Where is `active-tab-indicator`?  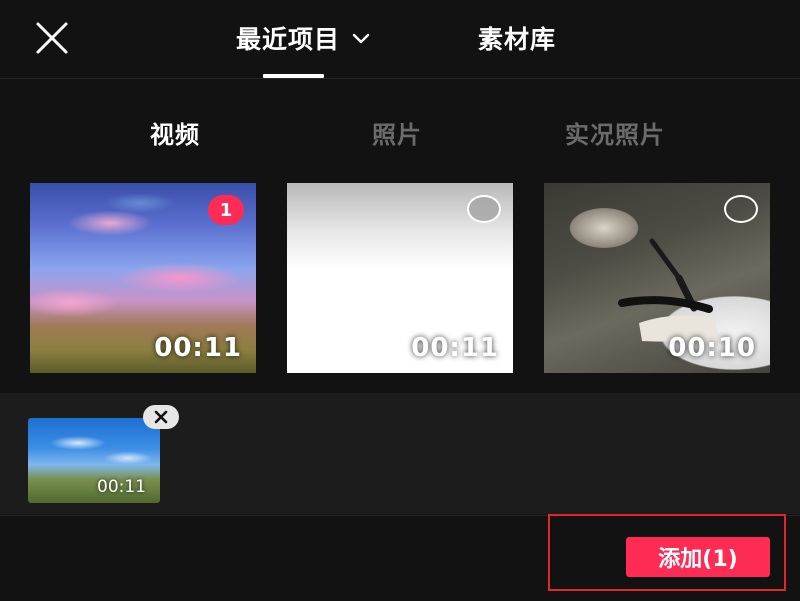 active-tab-indicator is located at coordinates (293, 76).